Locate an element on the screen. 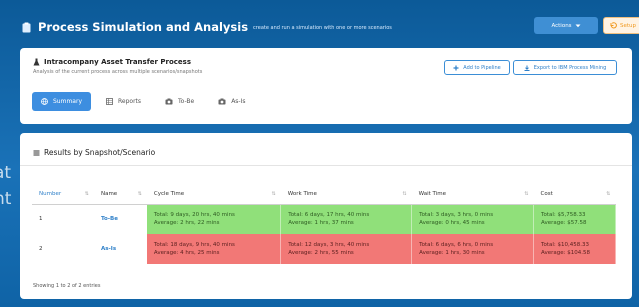  add-to-pipeline-label: Add to Pipeline is located at coordinates (482, 67).